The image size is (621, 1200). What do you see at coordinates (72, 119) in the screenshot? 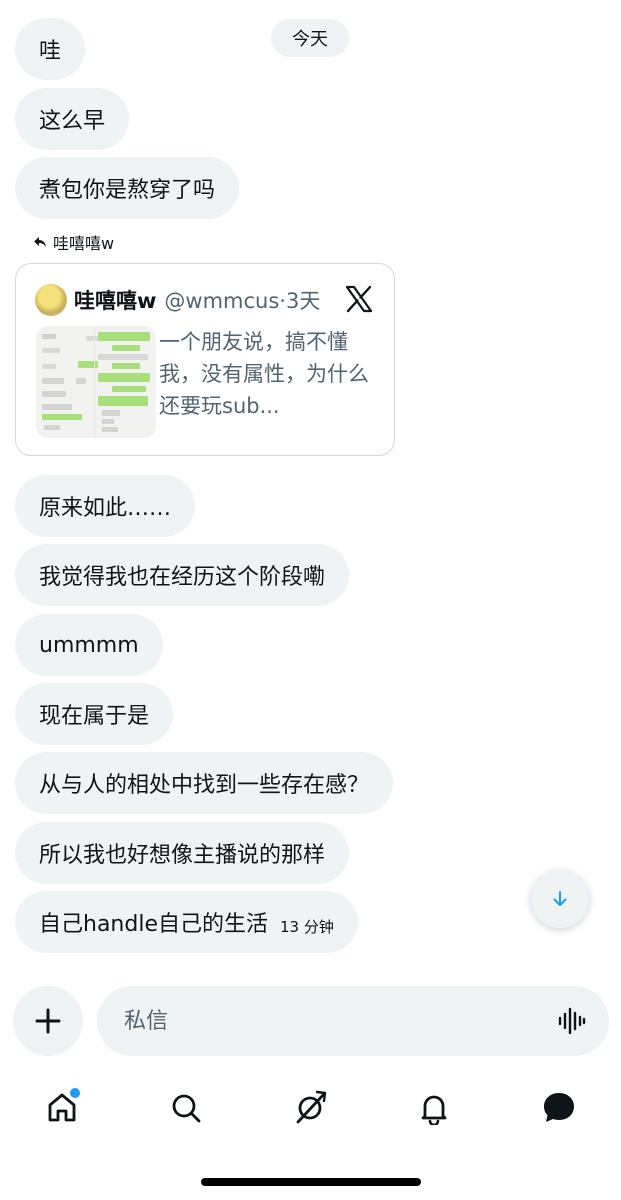
I see `message-bubble: 这么早` at bounding box center [72, 119].